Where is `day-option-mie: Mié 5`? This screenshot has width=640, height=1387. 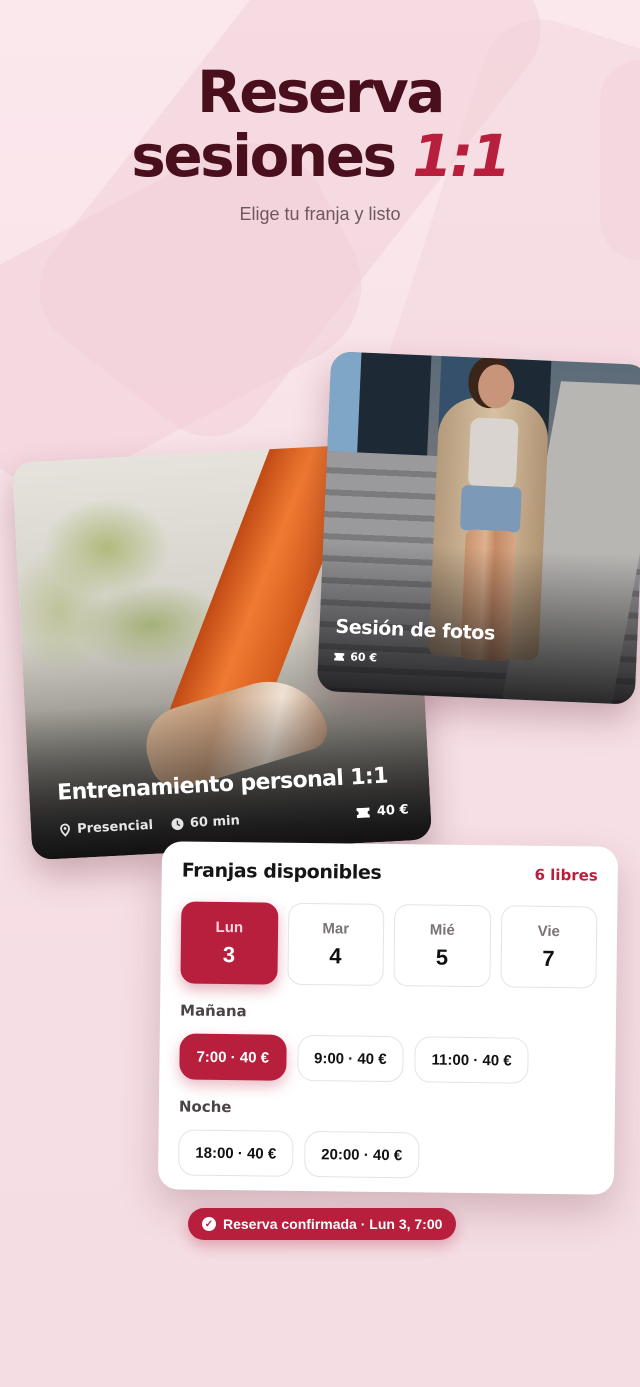
day-option-mie: Mié 5 is located at coordinates (442, 946).